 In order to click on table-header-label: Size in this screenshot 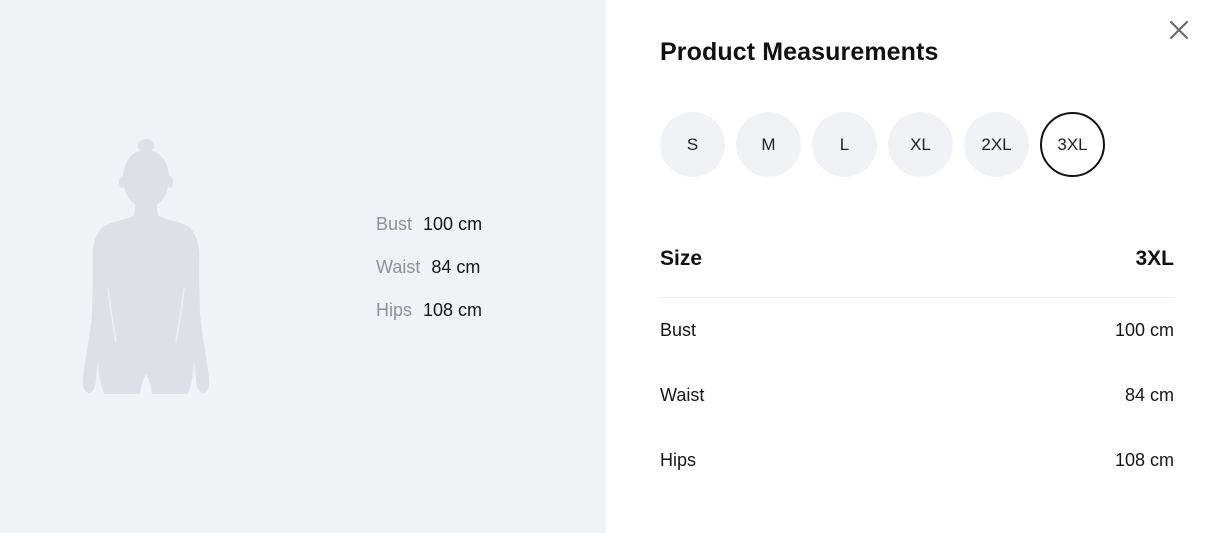, I will do `click(681, 258)`.